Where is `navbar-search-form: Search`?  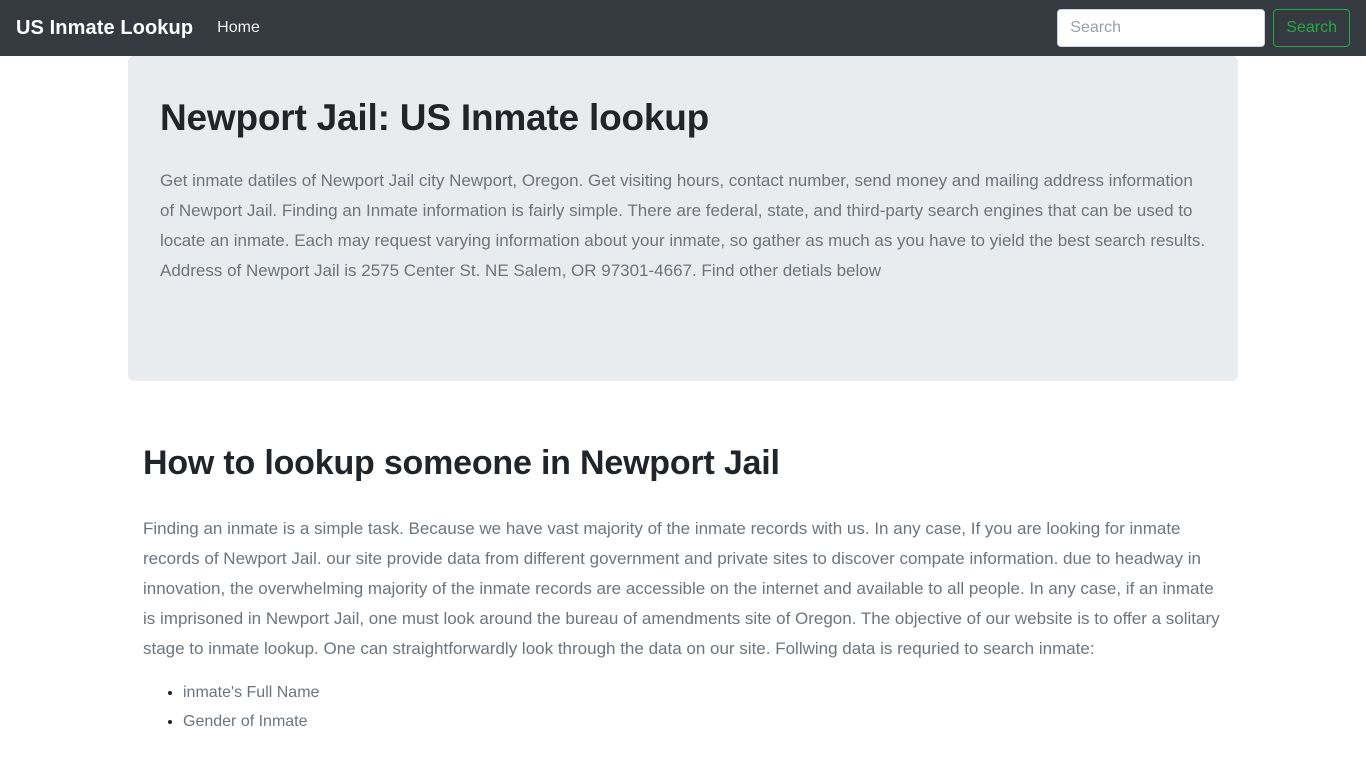 navbar-search-form: Search is located at coordinates (1203, 28).